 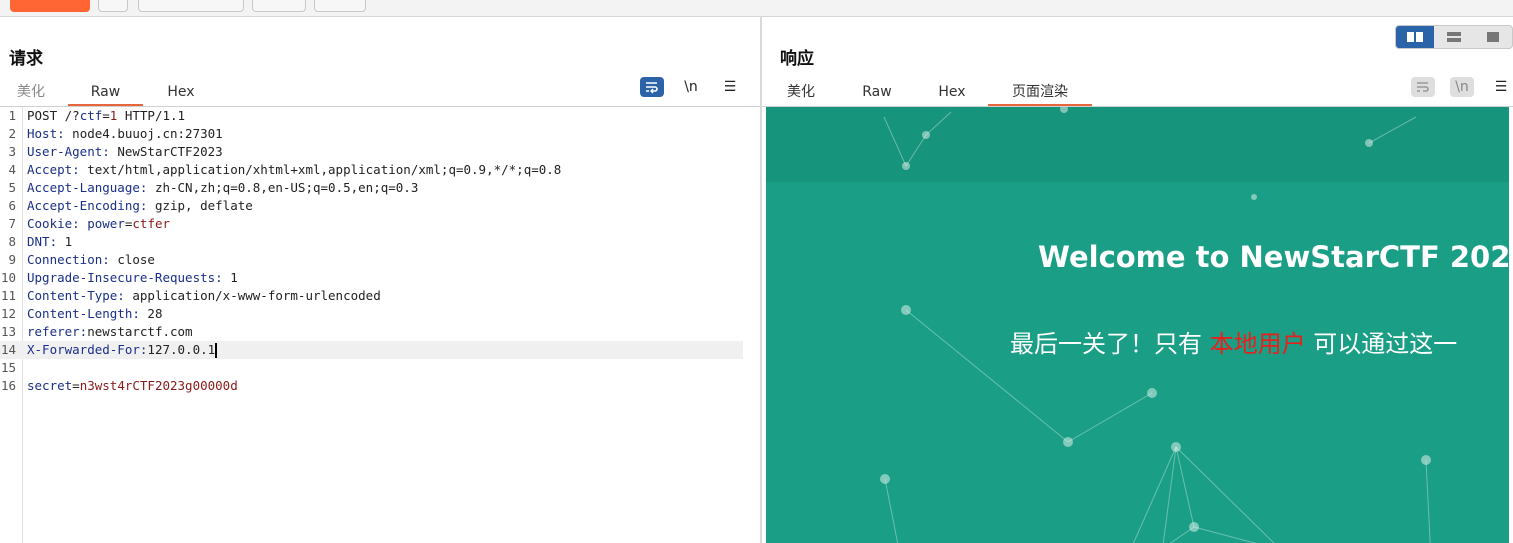 What do you see at coordinates (371, 134) in the screenshot?
I see `code-line: 2 Host: node4.buuoj.cn:27301` at bounding box center [371, 134].